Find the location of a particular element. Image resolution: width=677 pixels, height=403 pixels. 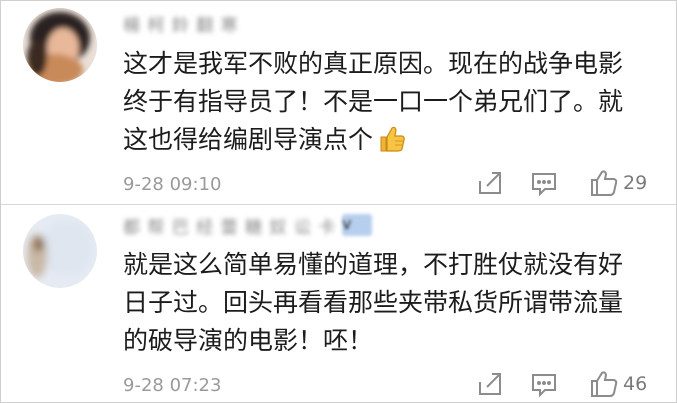

comment-line-text: 这也得给编剧导演点个 is located at coordinates (248, 139).